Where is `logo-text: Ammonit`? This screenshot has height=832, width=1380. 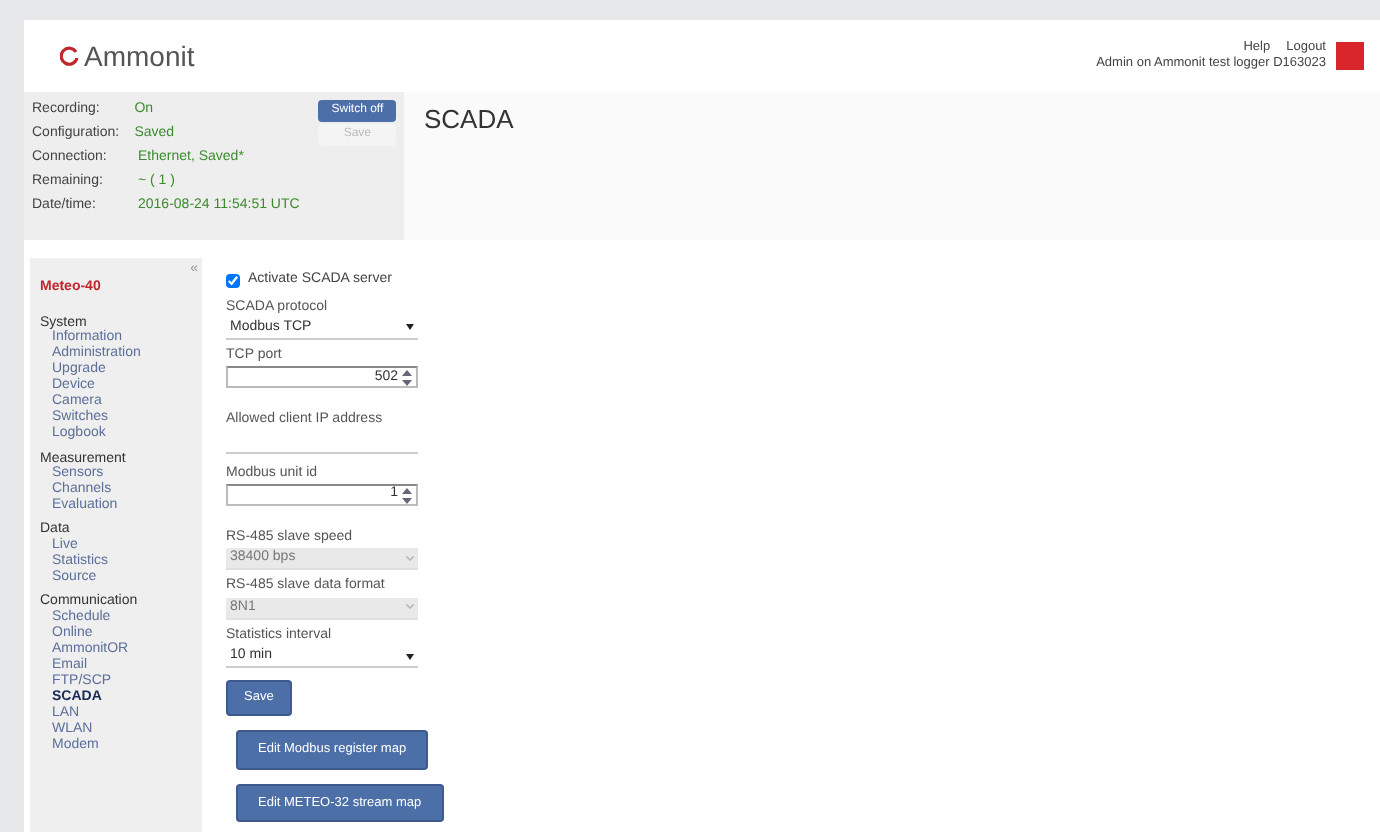
logo-text: Ammonit is located at coordinates (139, 56).